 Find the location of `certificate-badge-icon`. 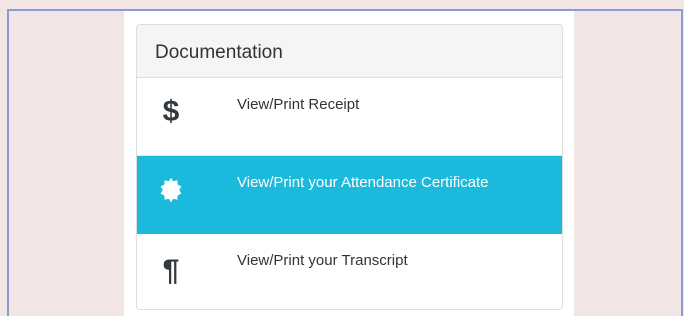

certificate-badge-icon is located at coordinates (171, 190).